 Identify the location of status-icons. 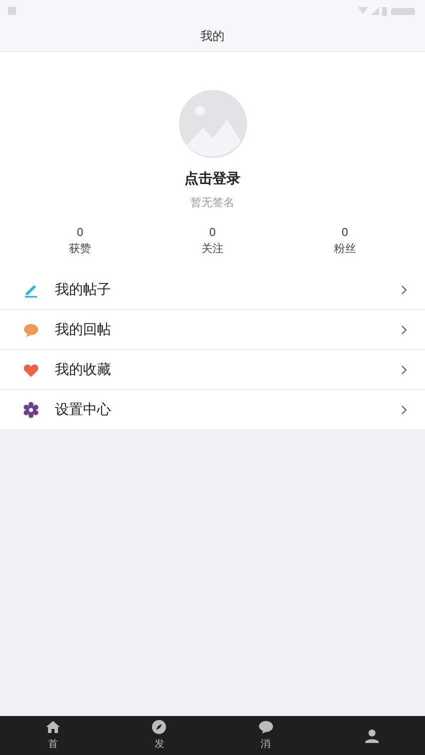
(387, 11).